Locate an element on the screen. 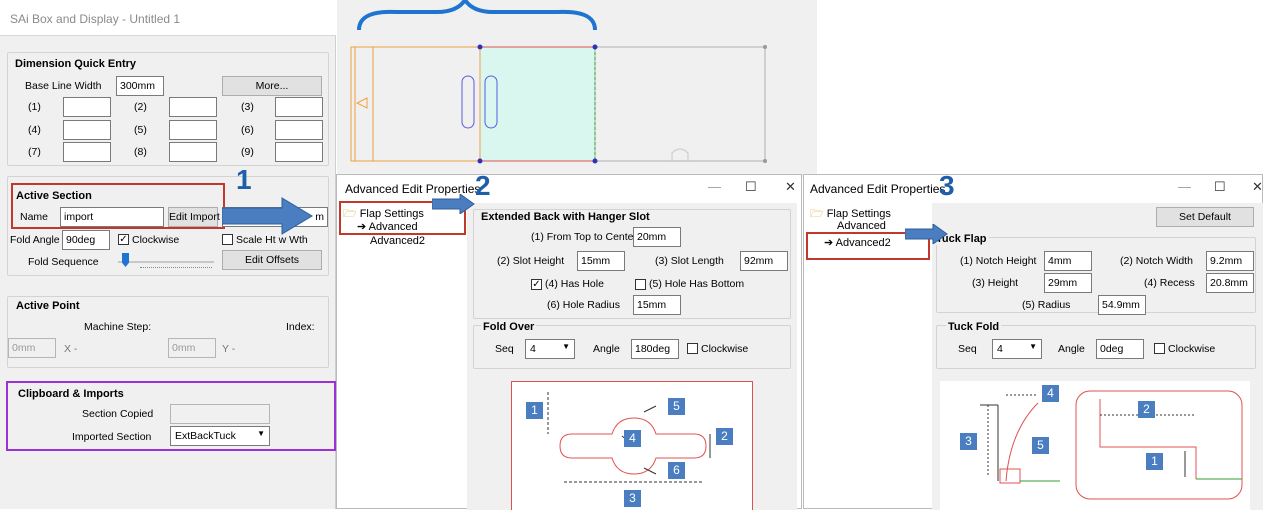 The image size is (1263, 514). extended-back-title: Extended Back with Hanger Slot is located at coordinates (565, 217).